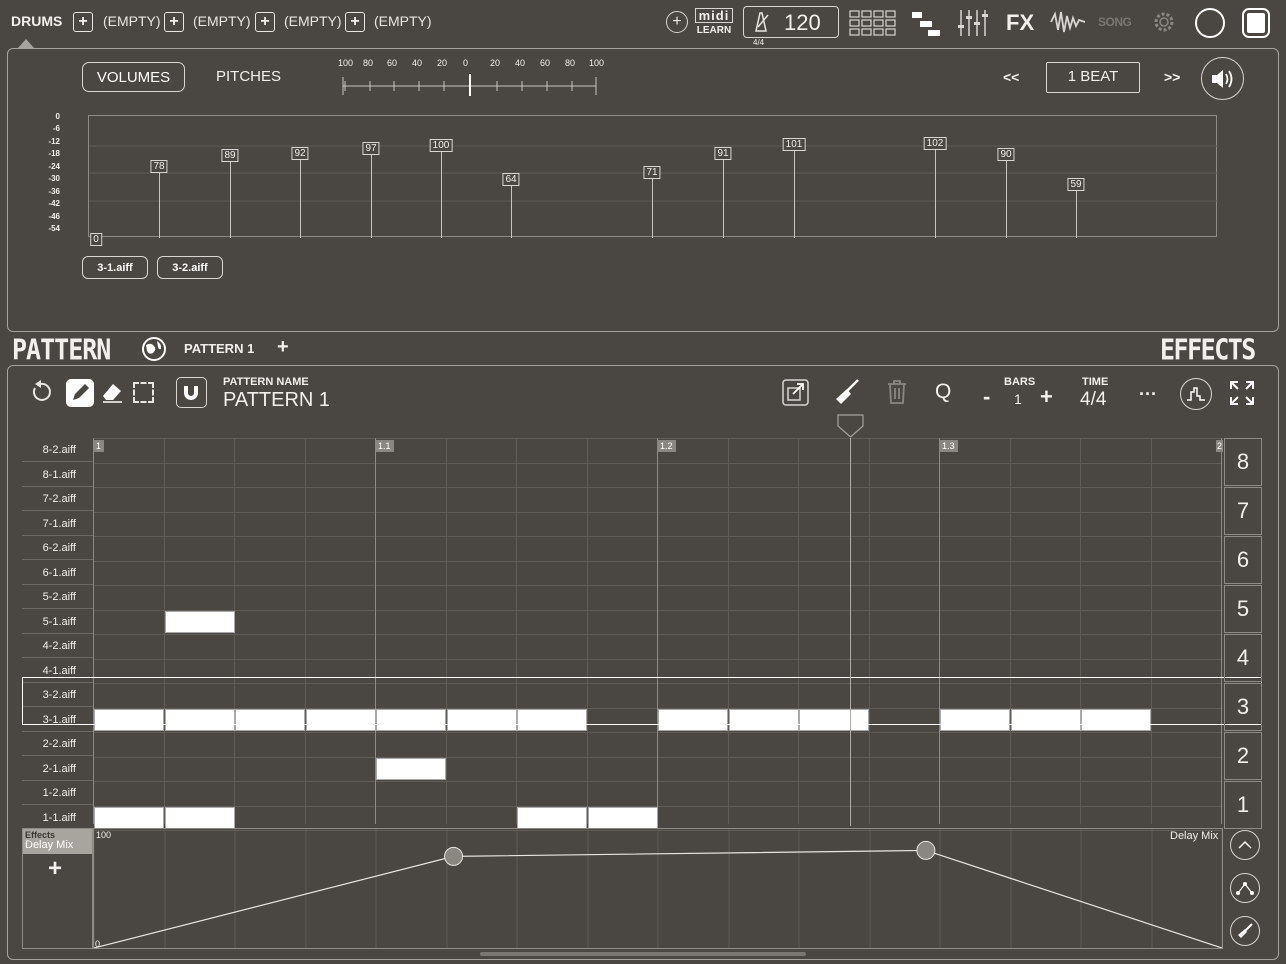  Describe the element at coordinates (1245, 931) in the screenshot. I see `automation-clear-button` at that location.